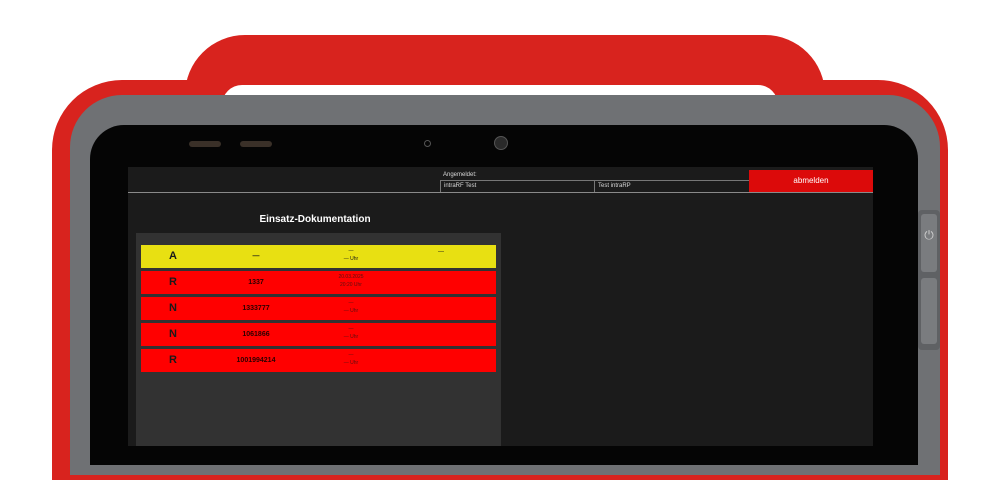 This screenshot has width=1000, height=480. What do you see at coordinates (427, 143) in the screenshot?
I see `light-sensor` at bounding box center [427, 143].